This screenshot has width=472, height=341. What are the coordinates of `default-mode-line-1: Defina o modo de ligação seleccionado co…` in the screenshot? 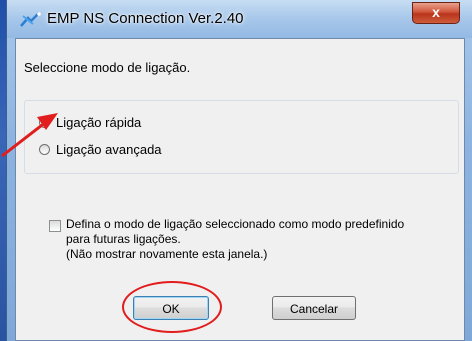 It's located at (235, 224).